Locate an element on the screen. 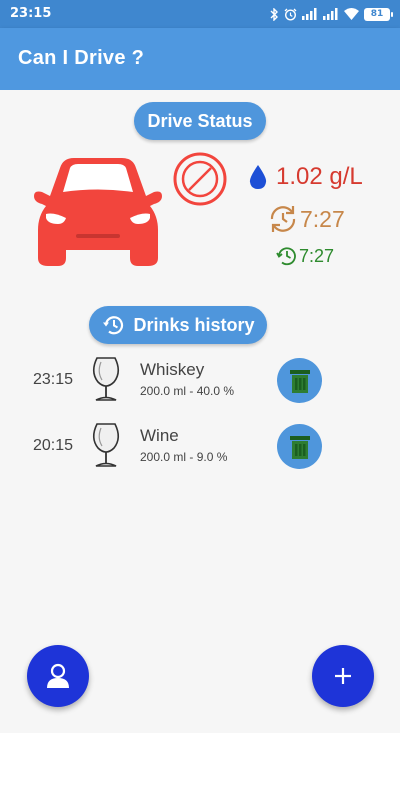 The width and height of the screenshot is (400, 800). profile-button is located at coordinates (58, 676).